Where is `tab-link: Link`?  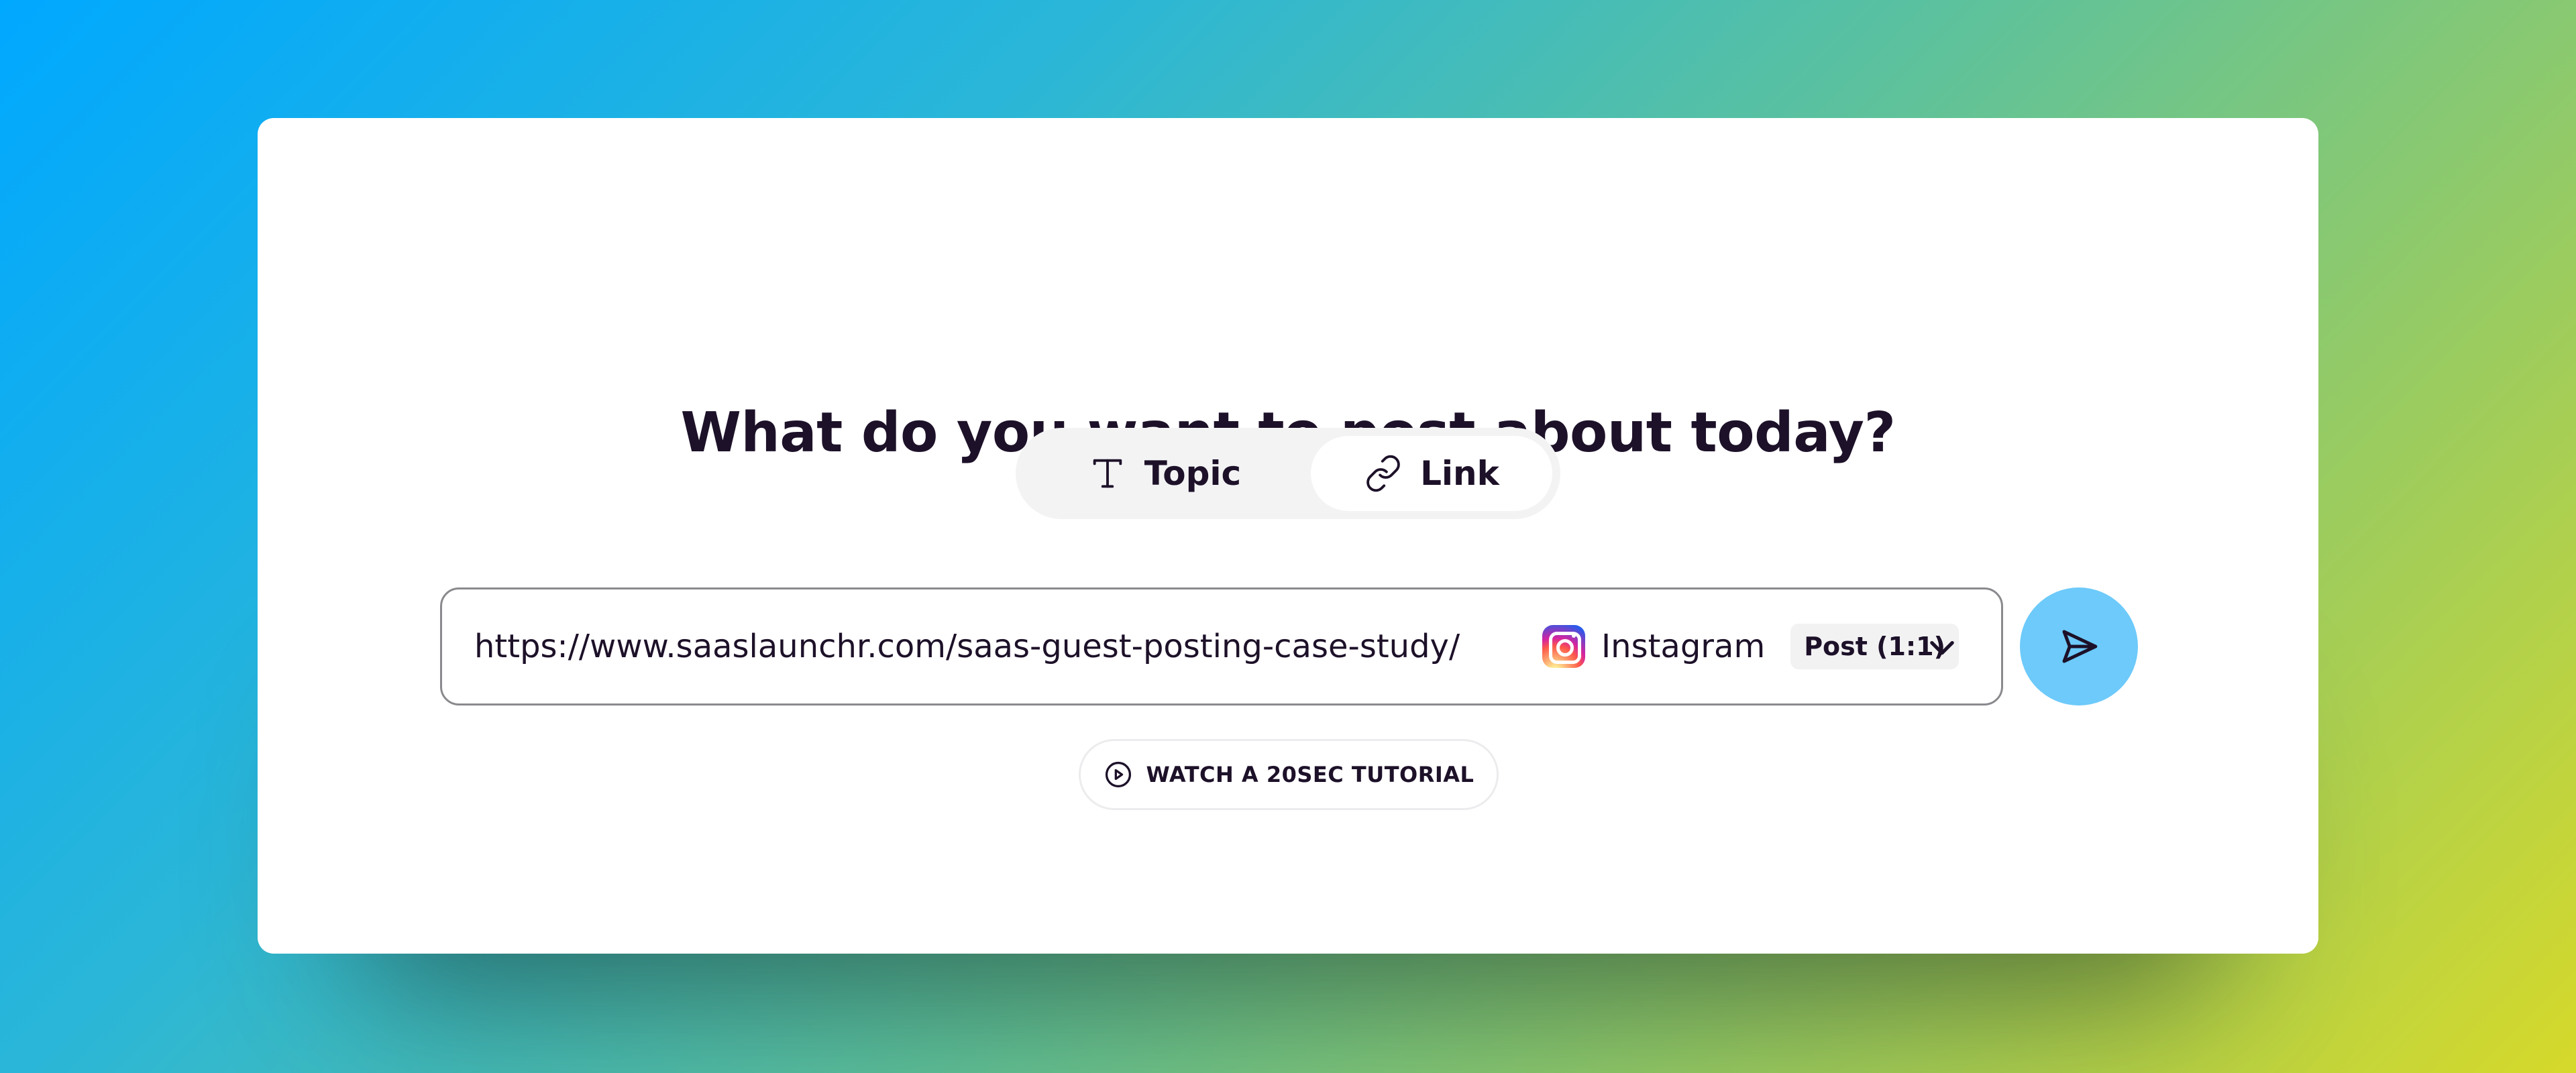
tab-link: Link is located at coordinates (1431, 473).